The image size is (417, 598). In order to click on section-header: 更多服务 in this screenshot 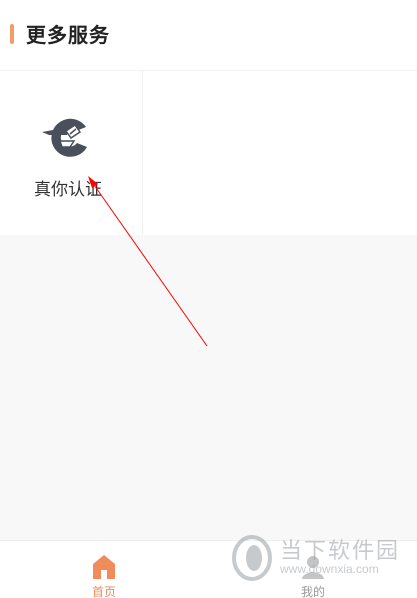, I will do `click(208, 35)`.